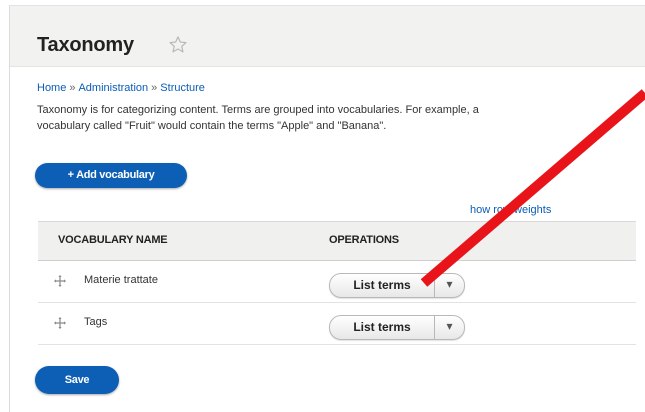 The image size is (645, 412). I want to click on save-button: Save, so click(77, 380).